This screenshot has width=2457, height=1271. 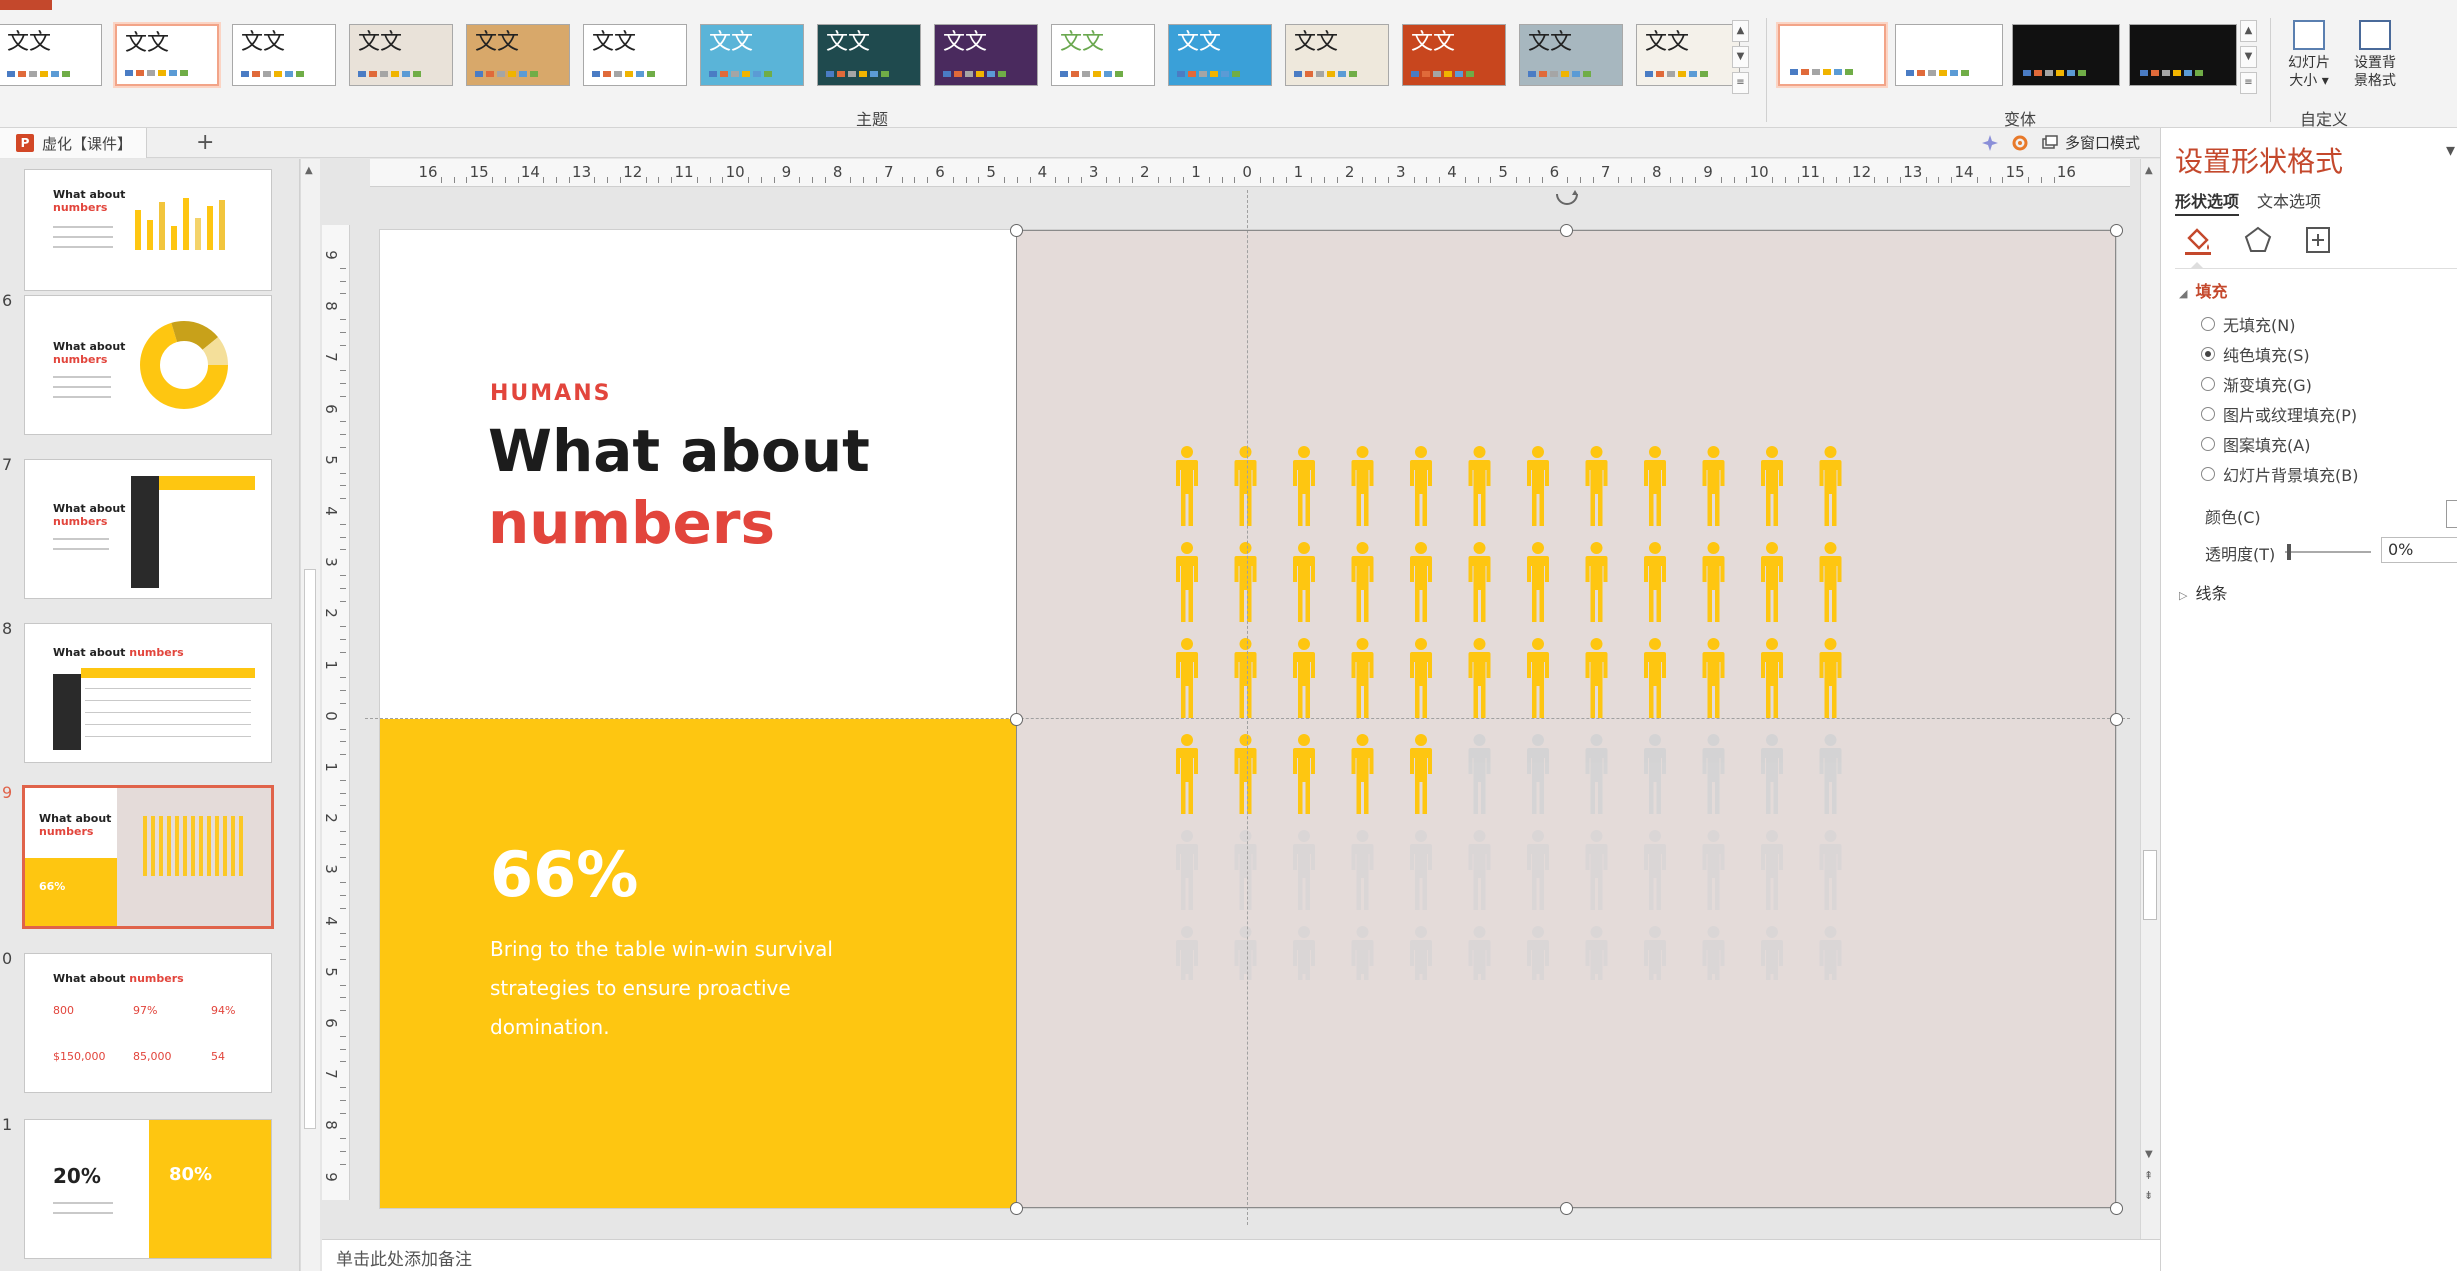 I want to click on magic-icon, so click(x=1990, y=143).